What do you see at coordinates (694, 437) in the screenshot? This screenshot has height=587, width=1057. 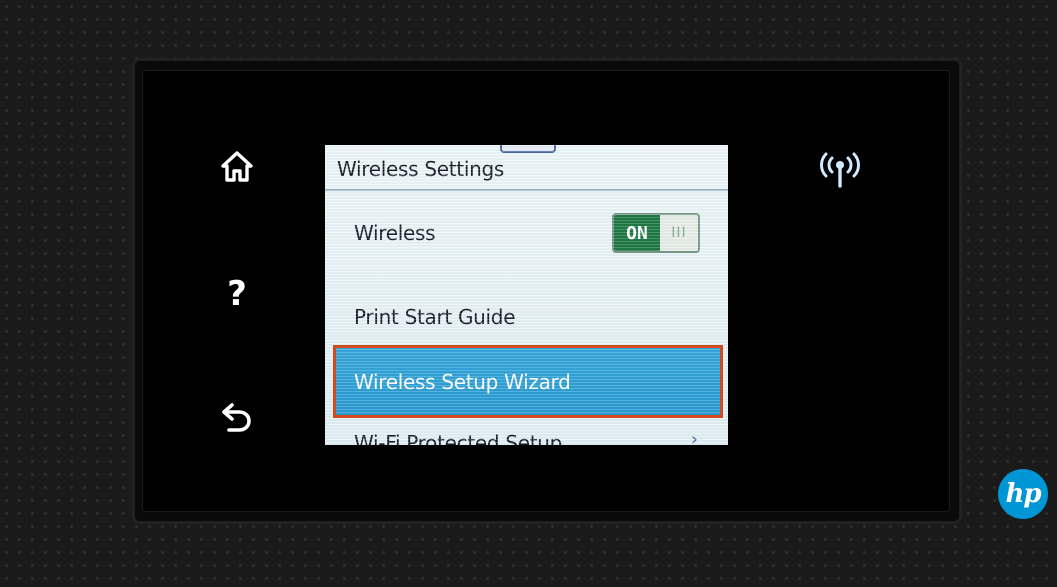 I see `chevron-right-icon: ›` at bounding box center [694, 437].